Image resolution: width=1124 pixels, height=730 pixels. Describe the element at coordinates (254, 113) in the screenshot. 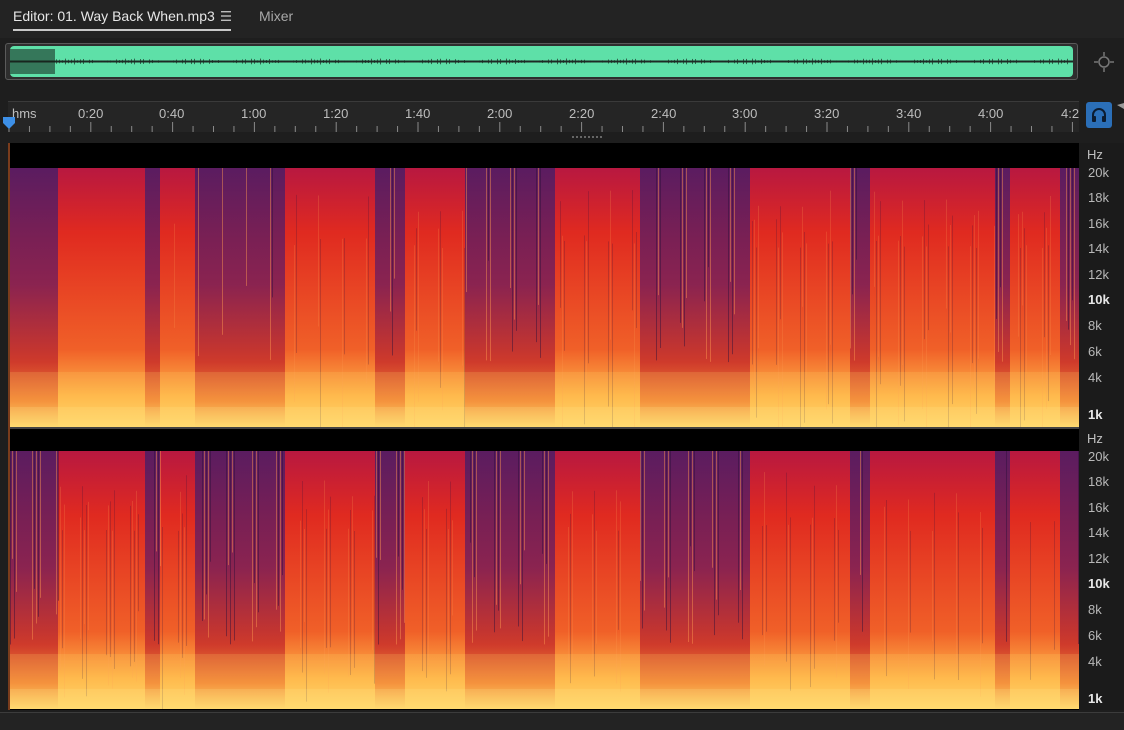

I see `time-label: 1:00` at that location.